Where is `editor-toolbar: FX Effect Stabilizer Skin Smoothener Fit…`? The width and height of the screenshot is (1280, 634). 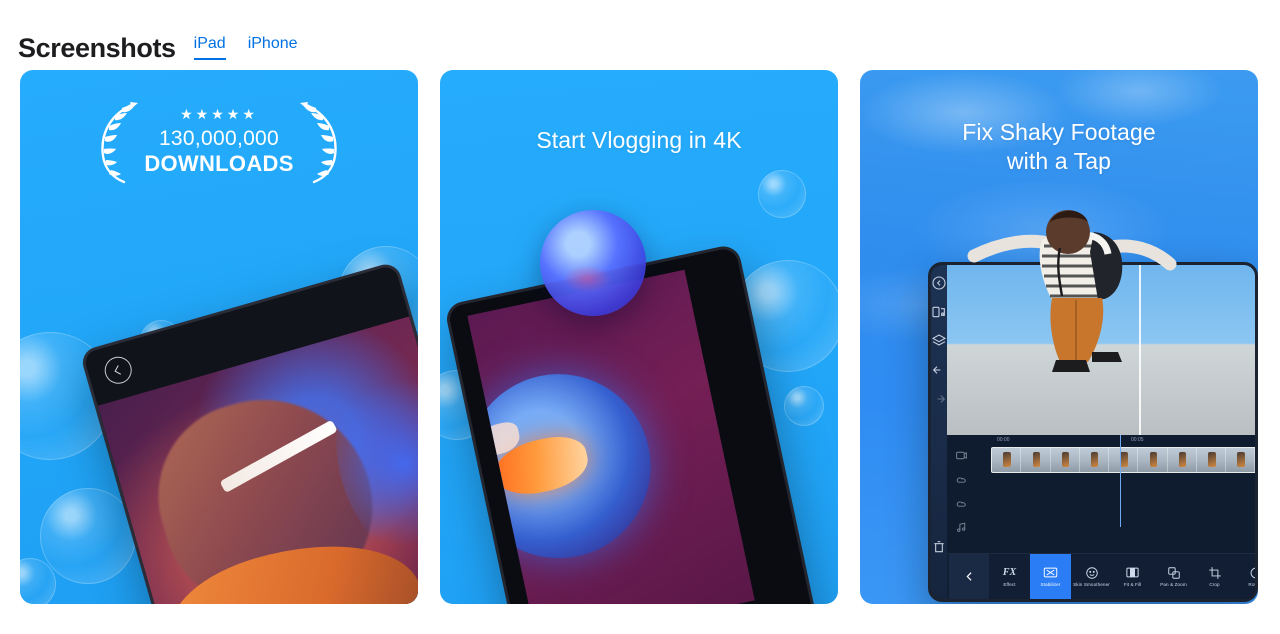
editor-toolbar: FX Effect Stabilizer Skin Smoothener Fit… is located at coordinates (1101, 576).